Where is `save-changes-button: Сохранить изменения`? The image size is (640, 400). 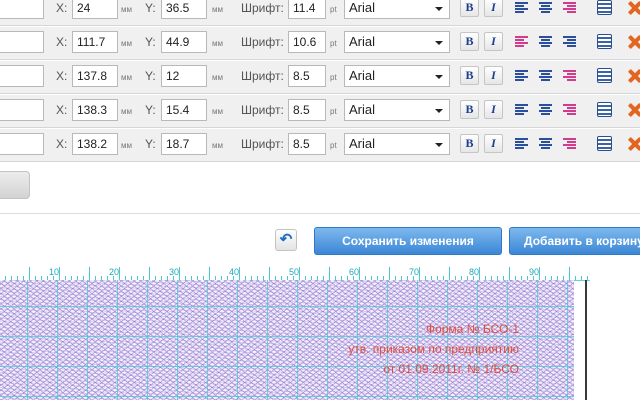
save-changes-button: Сохранить изменения is located at coordinates (408, 241).